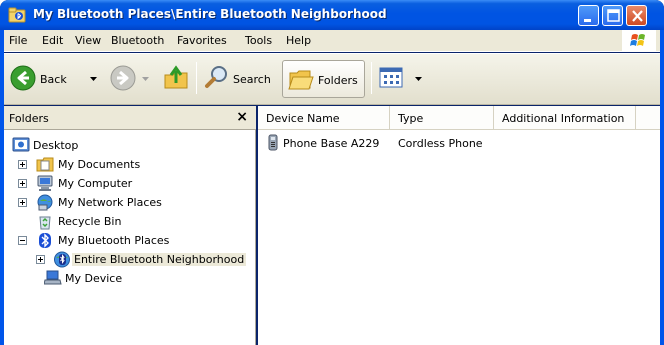 Image resolution: width=664 pixels, height=345 pixels. Describe the element at coordinates (22, 240) in the screenshot. I see `collapse-toggle` at that location.